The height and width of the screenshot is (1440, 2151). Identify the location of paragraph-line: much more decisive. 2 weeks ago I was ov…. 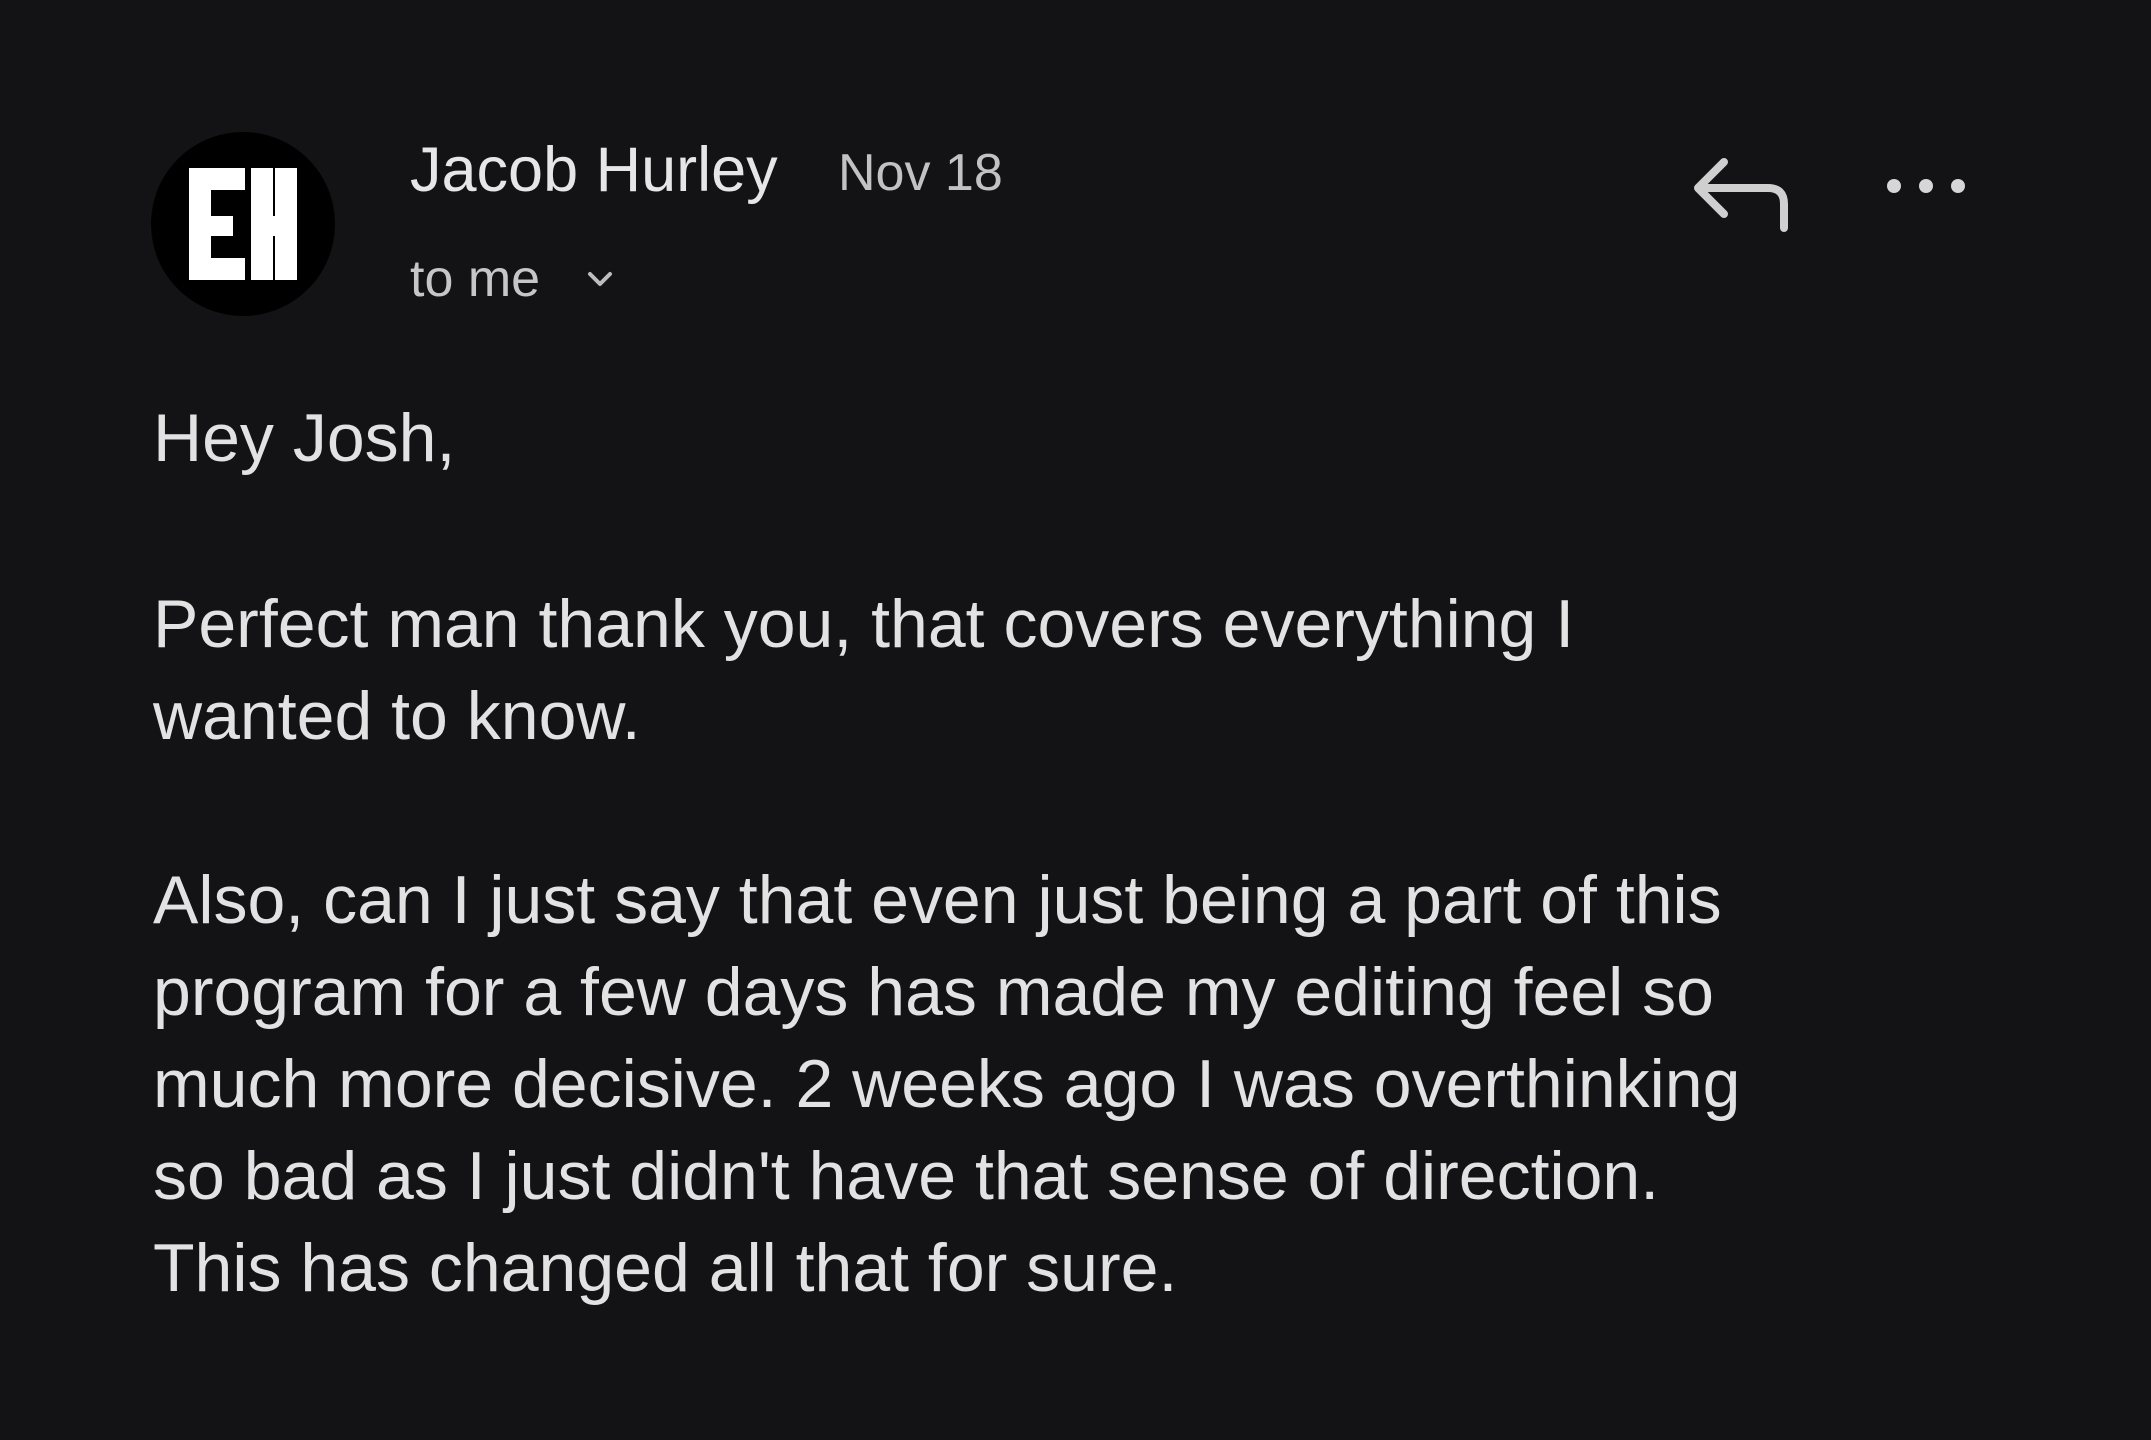
(947, 1084).